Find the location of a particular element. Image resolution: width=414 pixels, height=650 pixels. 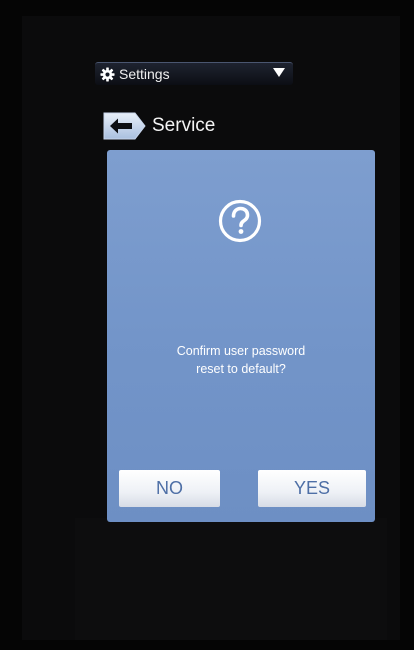

chevron-down-icon is located at coordinates (279, 72).